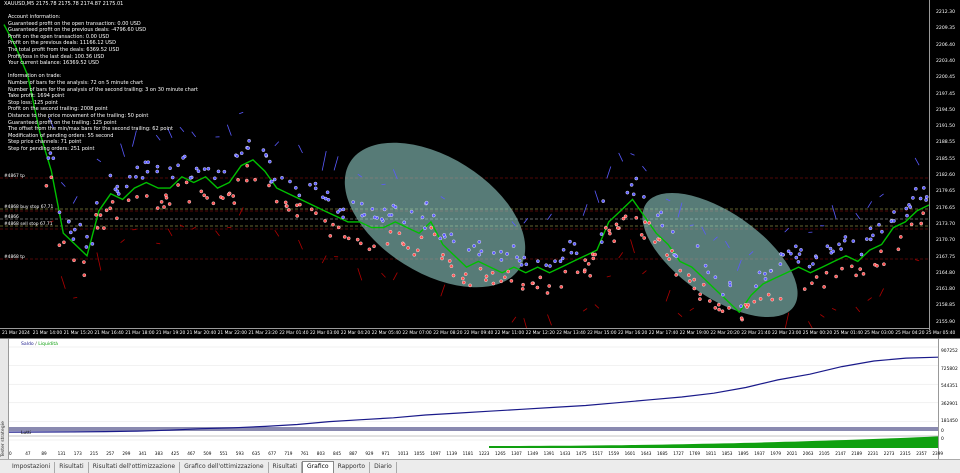  Describe the element at coordinates (134, 467) in the screenshot. I see `tester-tab: Risultati dell'ottimizzazione` at that location.